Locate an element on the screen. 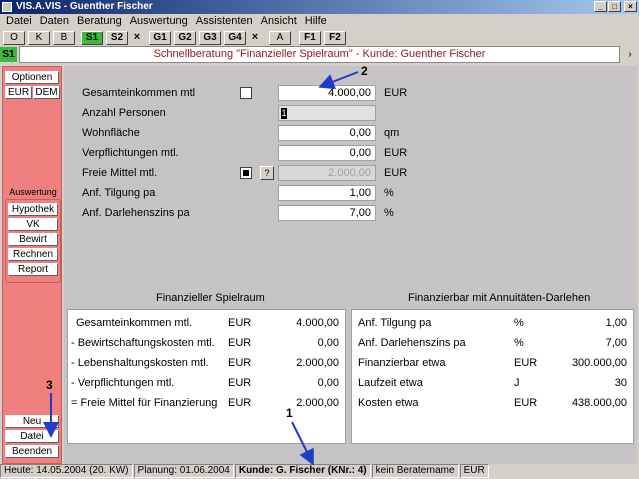 This screenshot has width=639, height=479. toolbar-s-close-icon: × is located at coordinates (137, 38).